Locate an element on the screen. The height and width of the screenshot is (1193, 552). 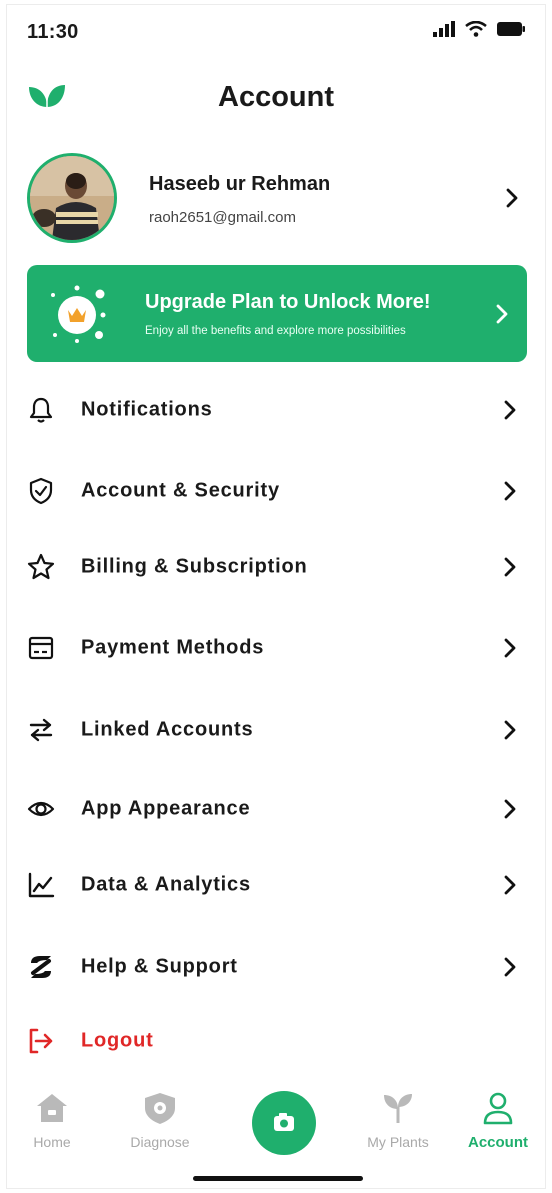
battery-icon is located at coordinates (511, 29).